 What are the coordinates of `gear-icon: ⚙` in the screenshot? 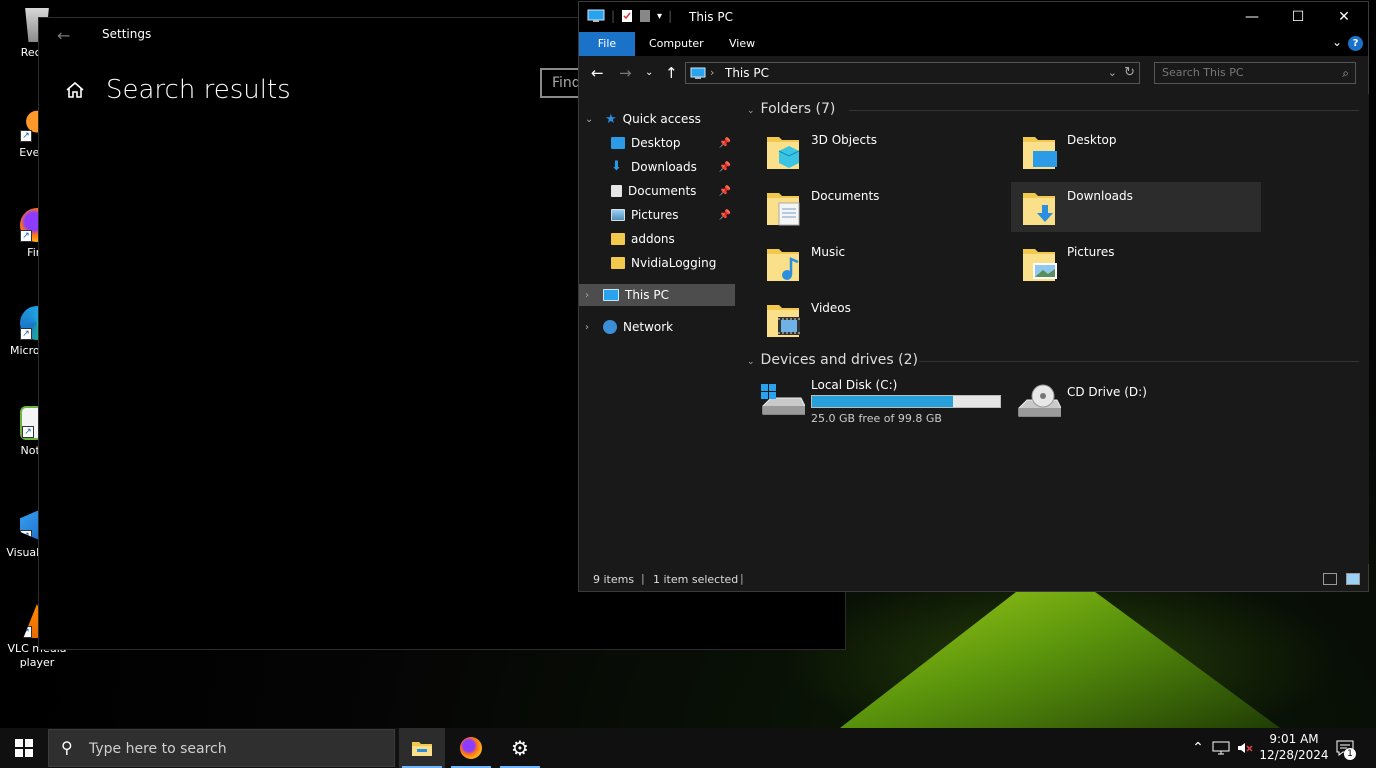 It's located at (520, 748).